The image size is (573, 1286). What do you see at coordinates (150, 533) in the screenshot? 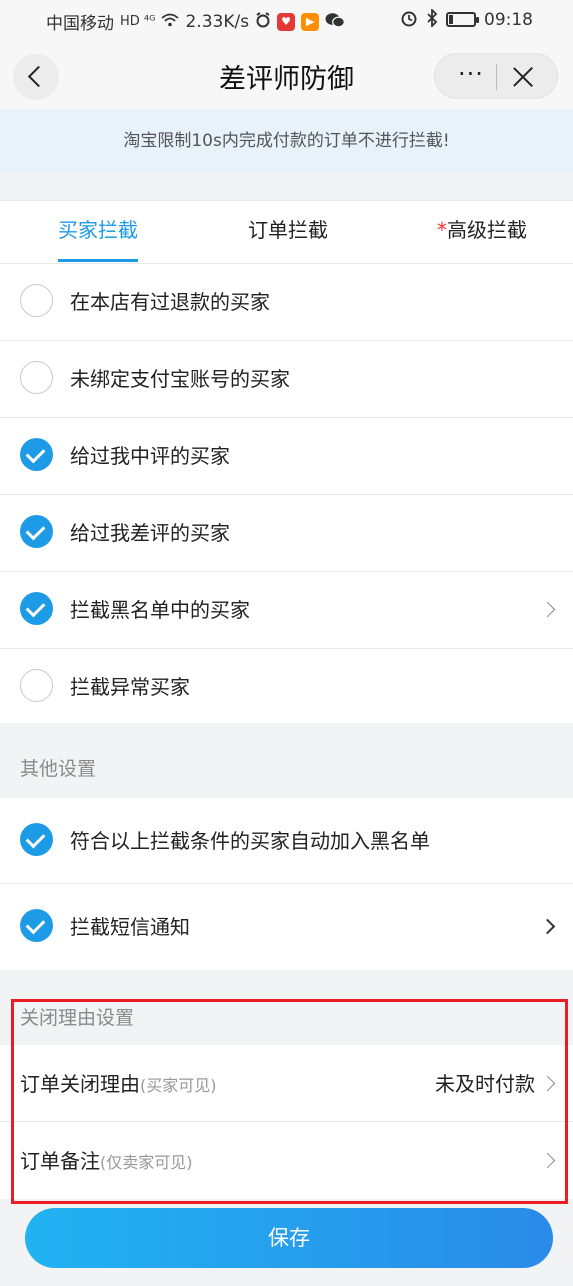
I see `rule-label: 给过我差评的买家` at bounding box center [150, 533].